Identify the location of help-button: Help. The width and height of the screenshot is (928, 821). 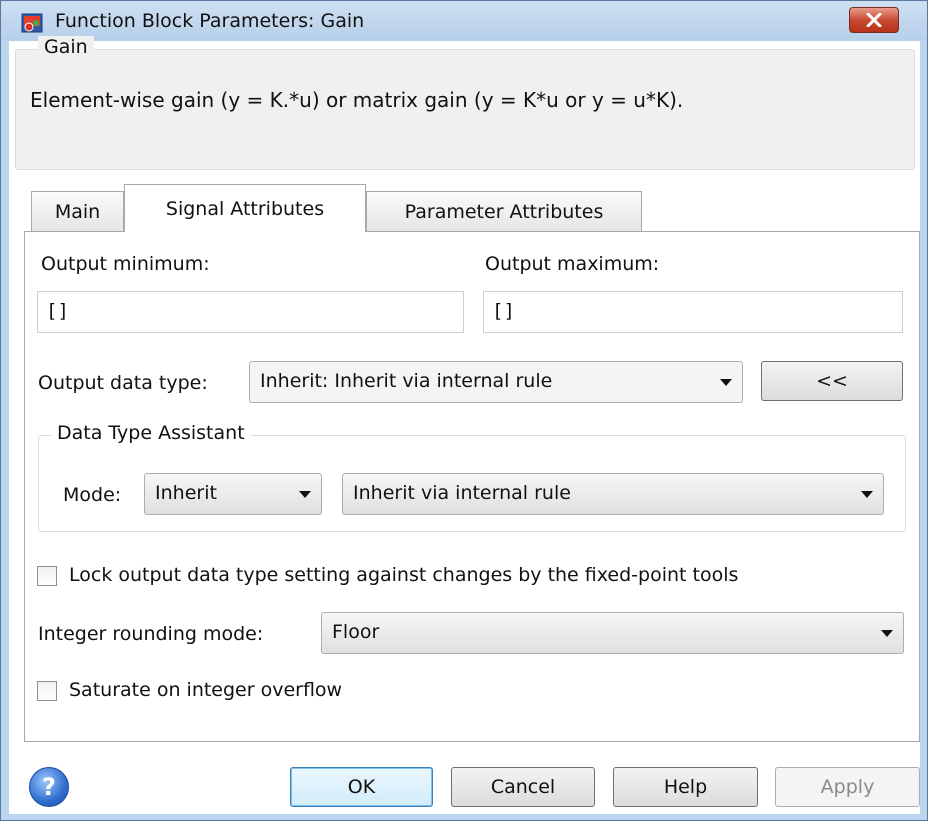
(685, 787).